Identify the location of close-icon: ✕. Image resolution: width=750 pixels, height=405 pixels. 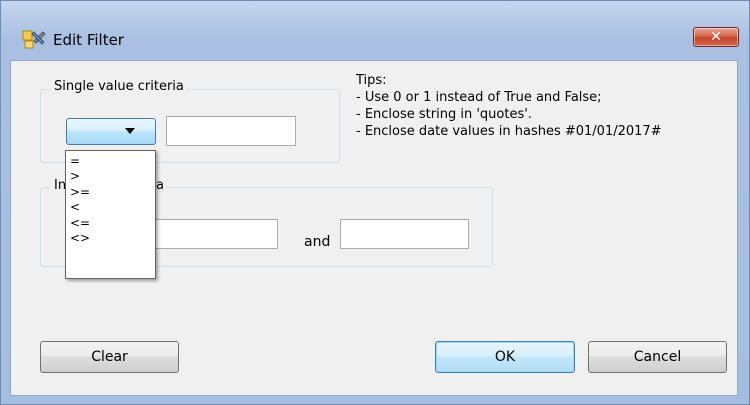
(716, 37).